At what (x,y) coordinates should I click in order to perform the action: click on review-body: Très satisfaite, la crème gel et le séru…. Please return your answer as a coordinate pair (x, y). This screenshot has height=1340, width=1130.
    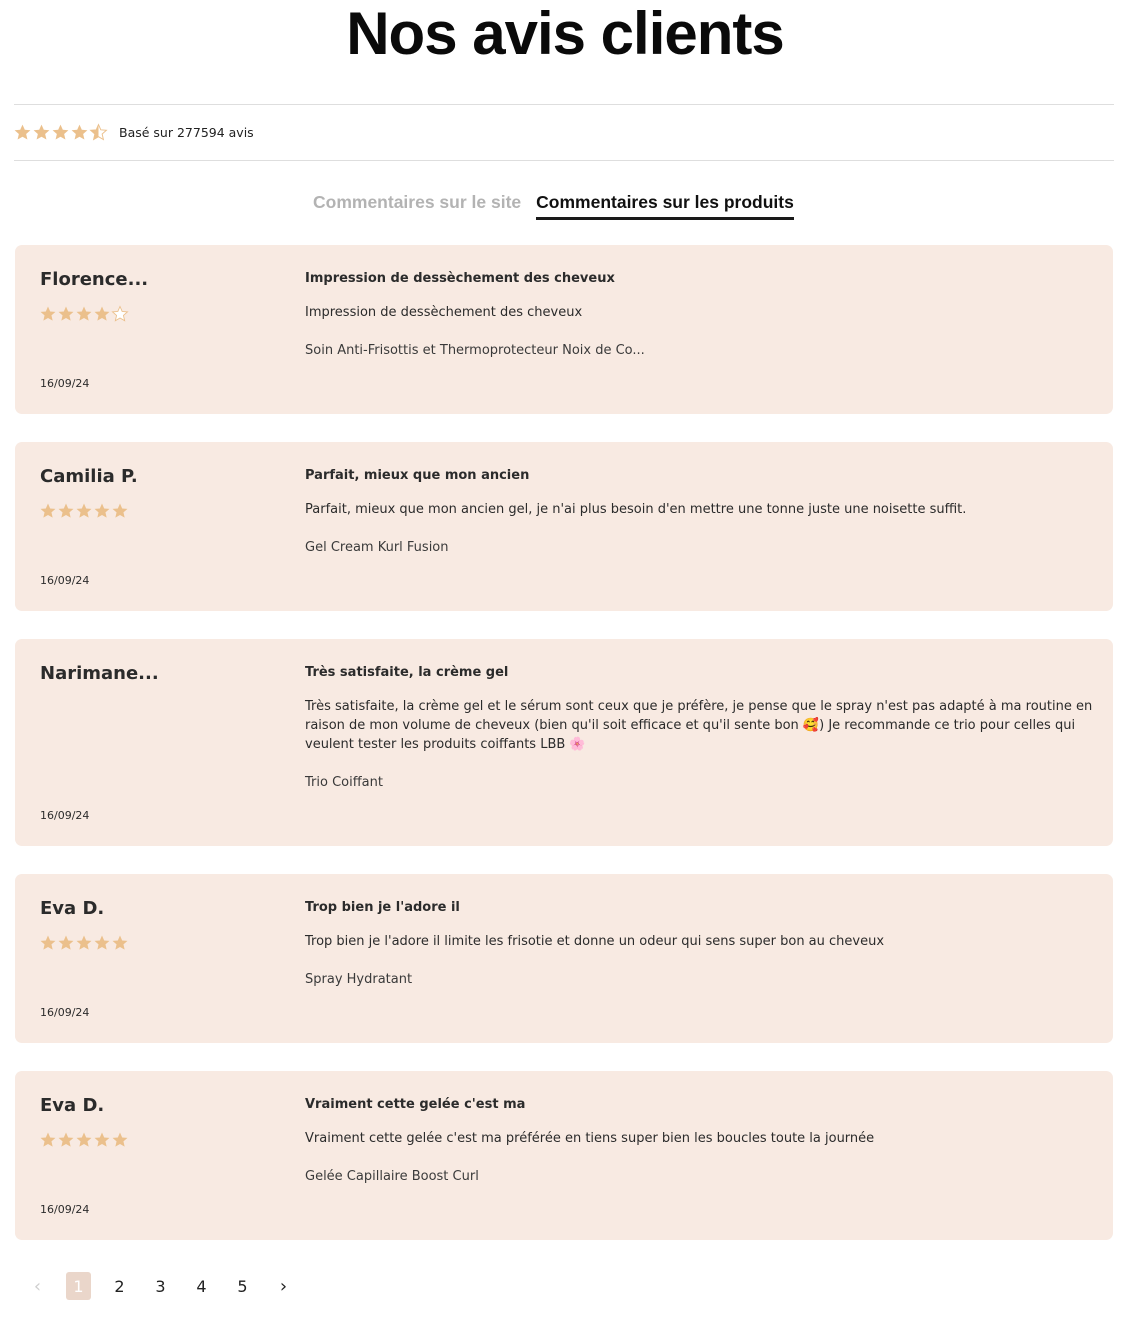
    Looking at the image, I should click on (699, 725).